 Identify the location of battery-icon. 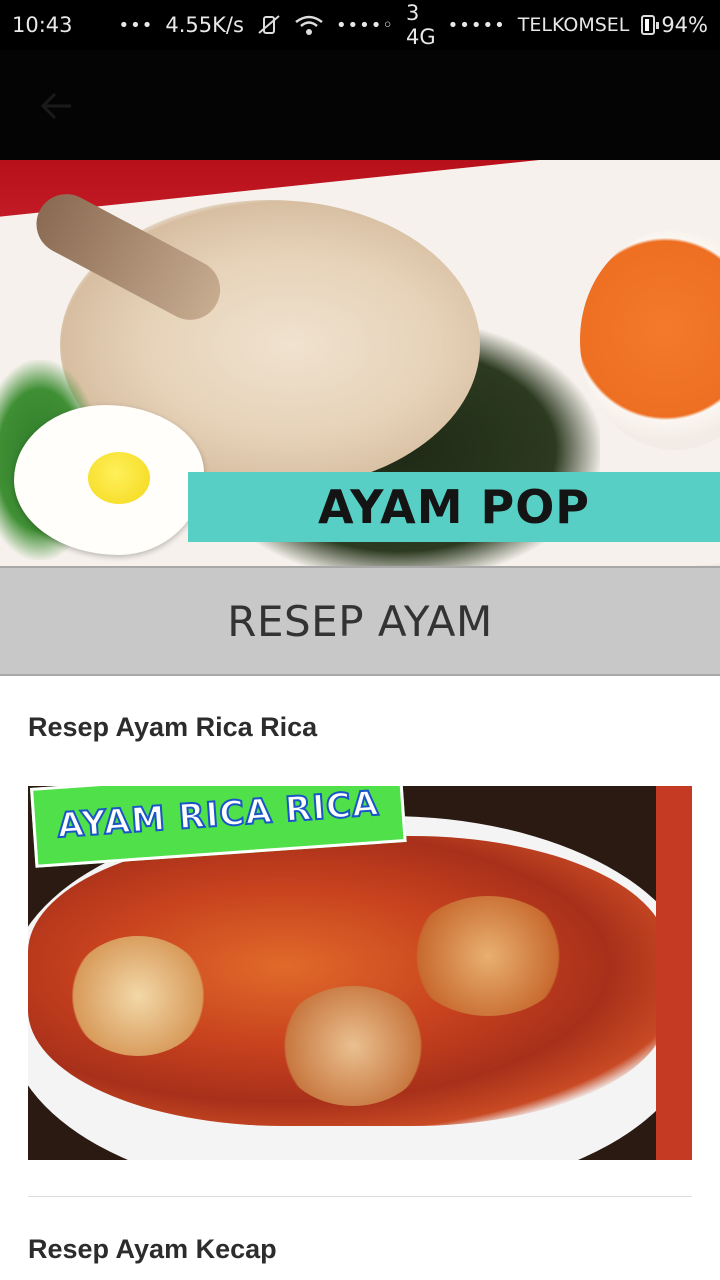
(650, 25).